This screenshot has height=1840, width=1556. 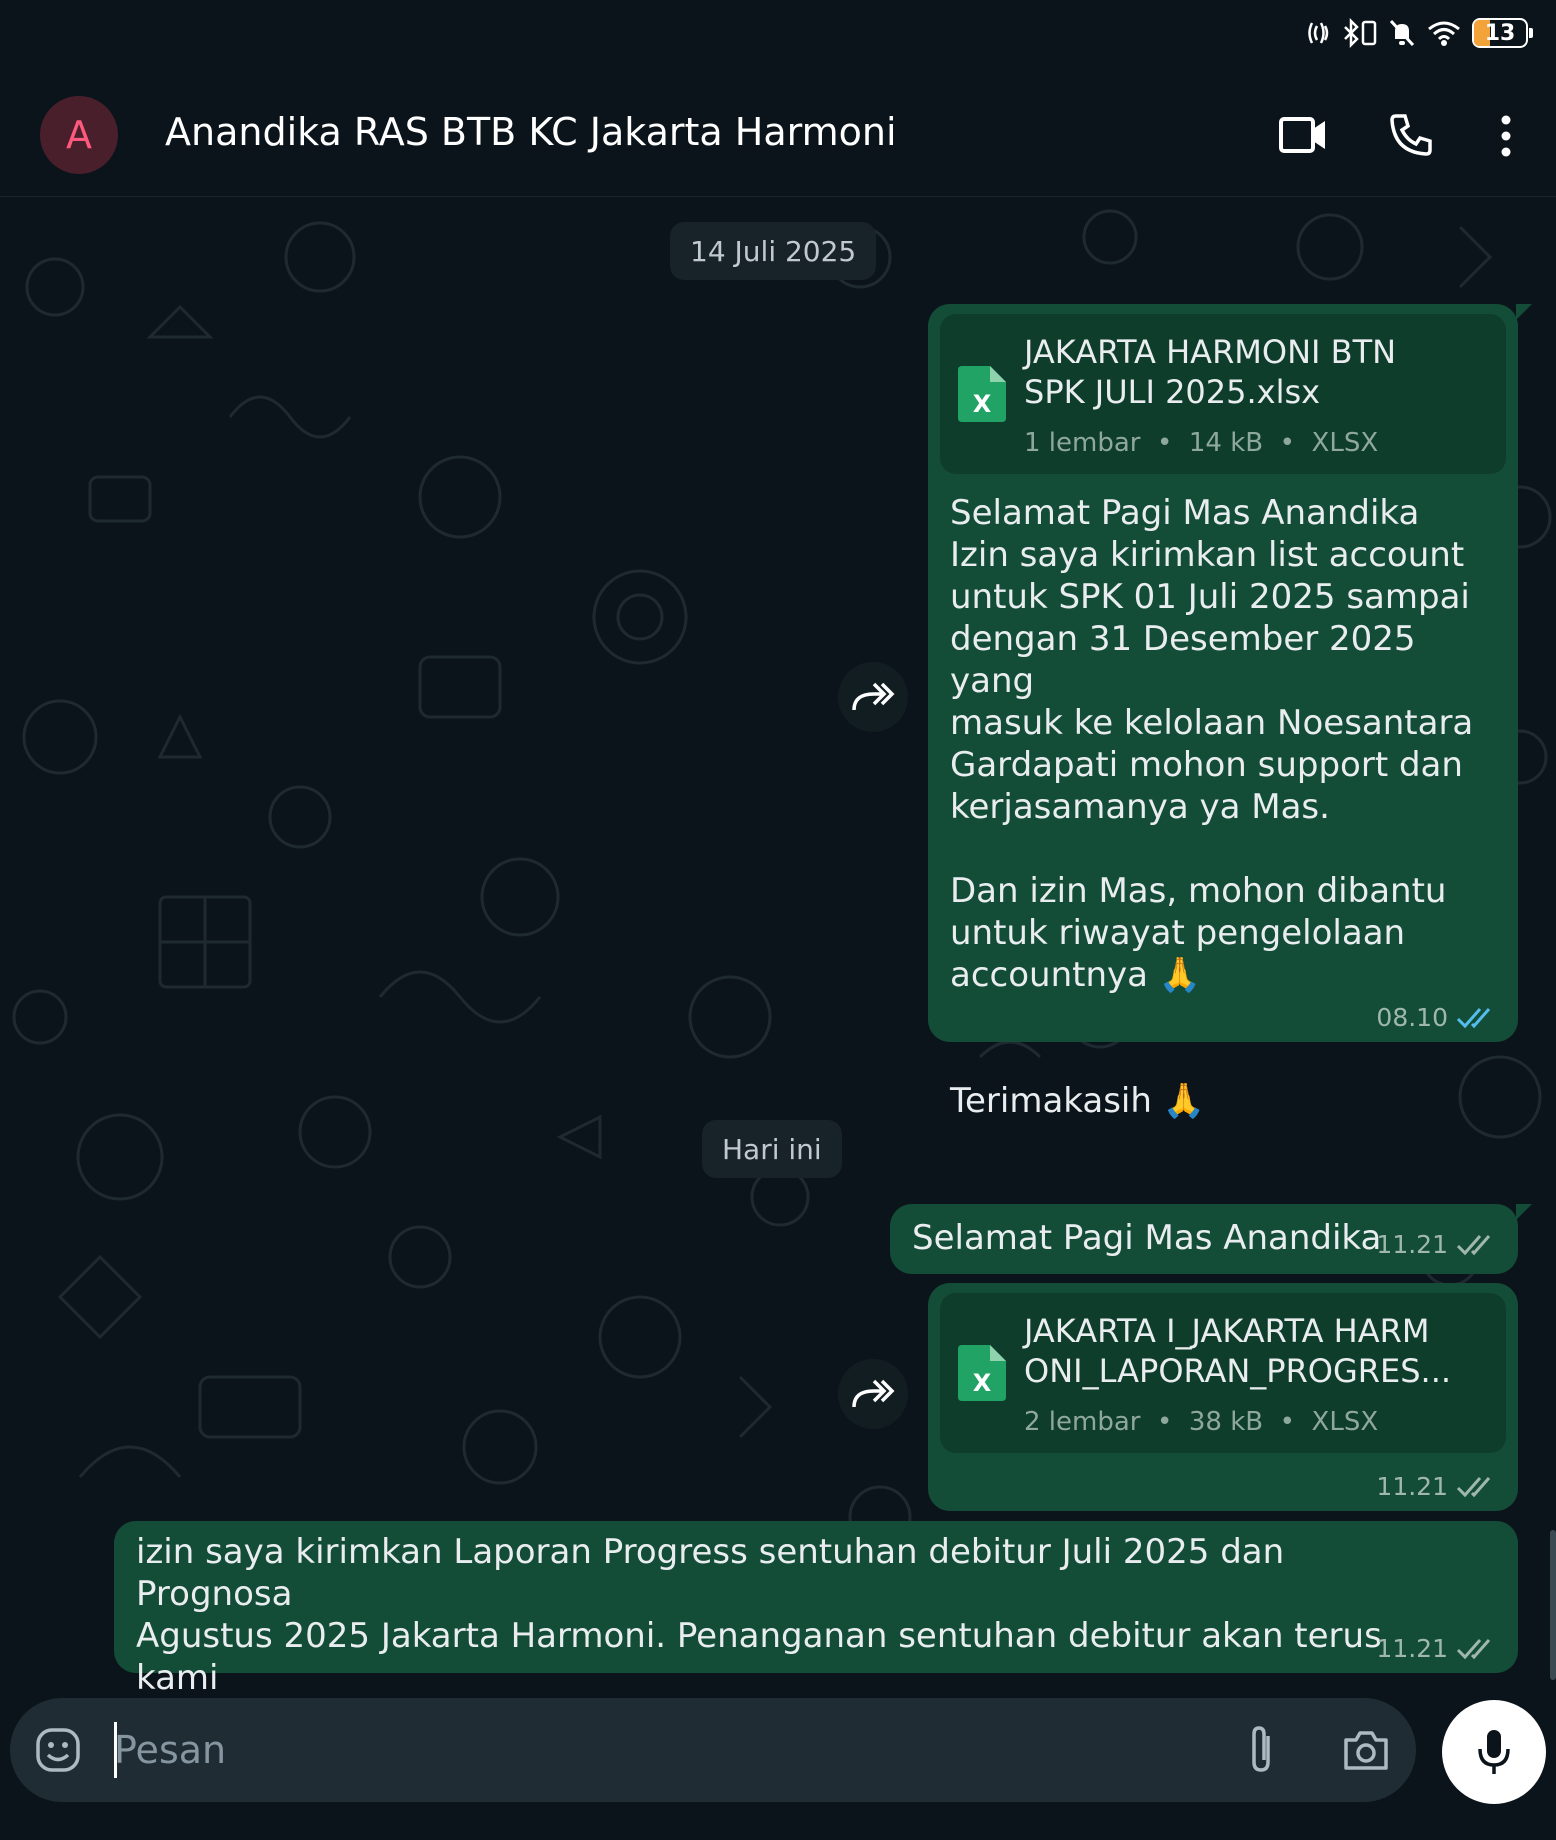 I want to click on phone-icon, so click(x=1411, y=135).